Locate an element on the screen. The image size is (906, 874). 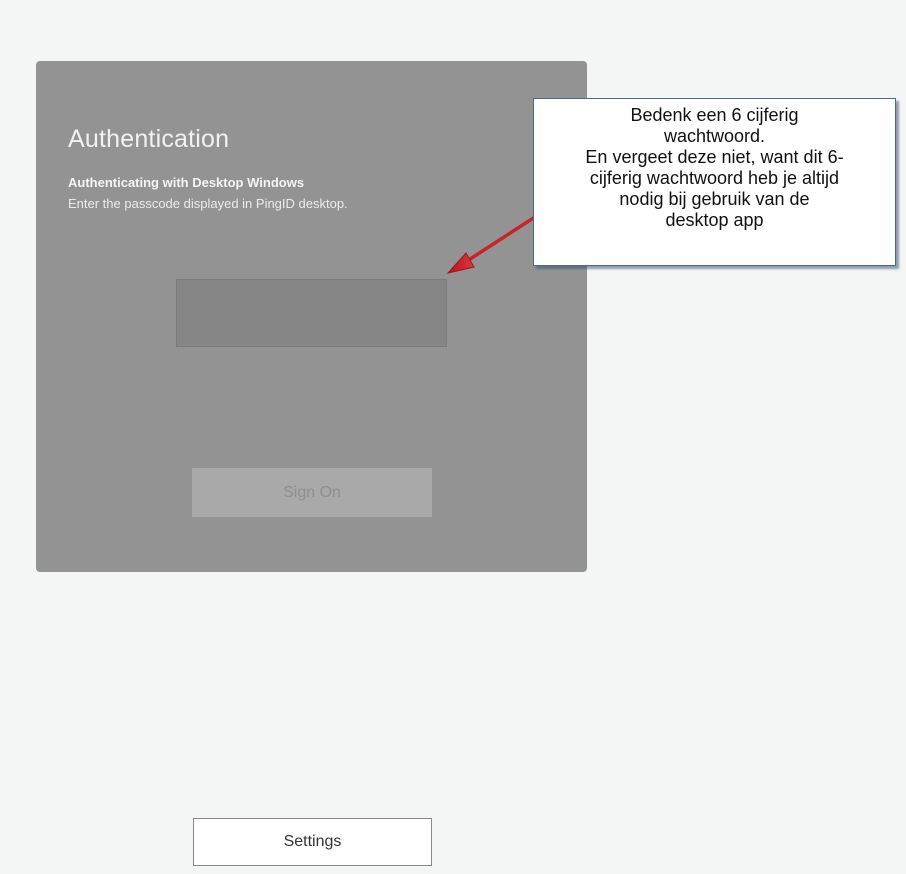
sign-on-button: Sign On is located at coordinates (312, 492).